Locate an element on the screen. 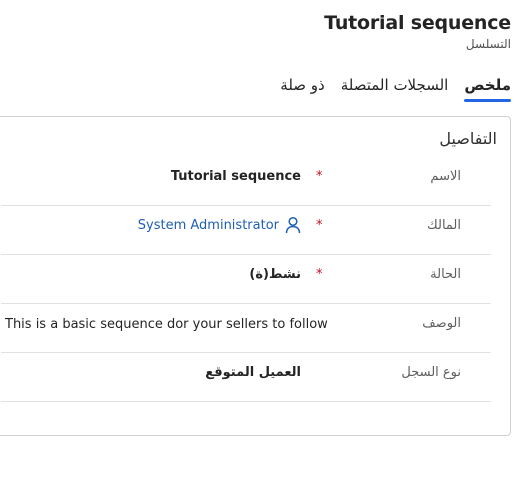 The width and height of the screenshot is (521, 482). name-label: الاسم is located at coordinates (445, 176).